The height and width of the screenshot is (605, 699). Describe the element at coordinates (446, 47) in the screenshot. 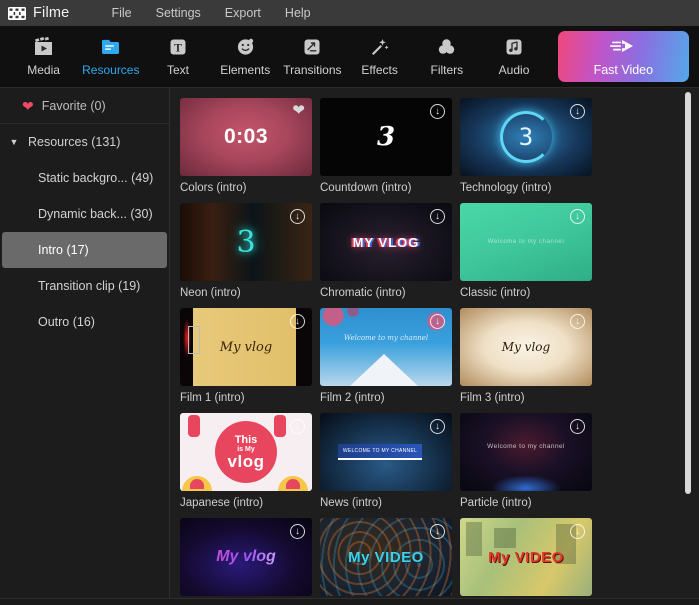

I see `color-circles-icon` at that location.